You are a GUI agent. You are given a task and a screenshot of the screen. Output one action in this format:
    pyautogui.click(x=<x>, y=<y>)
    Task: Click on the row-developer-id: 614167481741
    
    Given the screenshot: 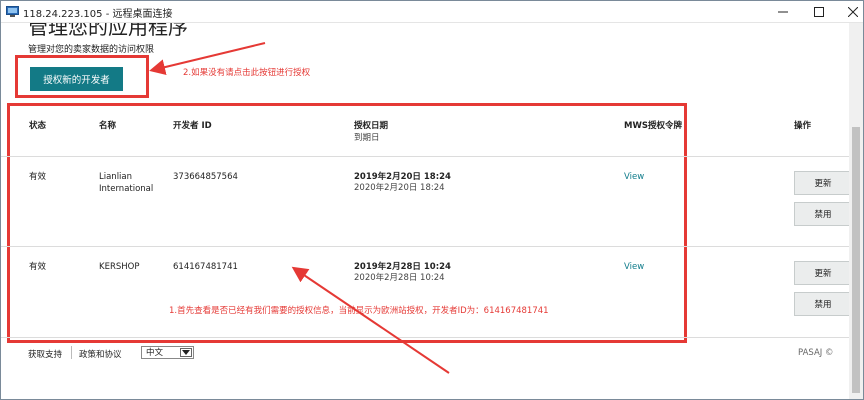 What is the action you would take?
    pyautogui.click(x=205, y=267)
    